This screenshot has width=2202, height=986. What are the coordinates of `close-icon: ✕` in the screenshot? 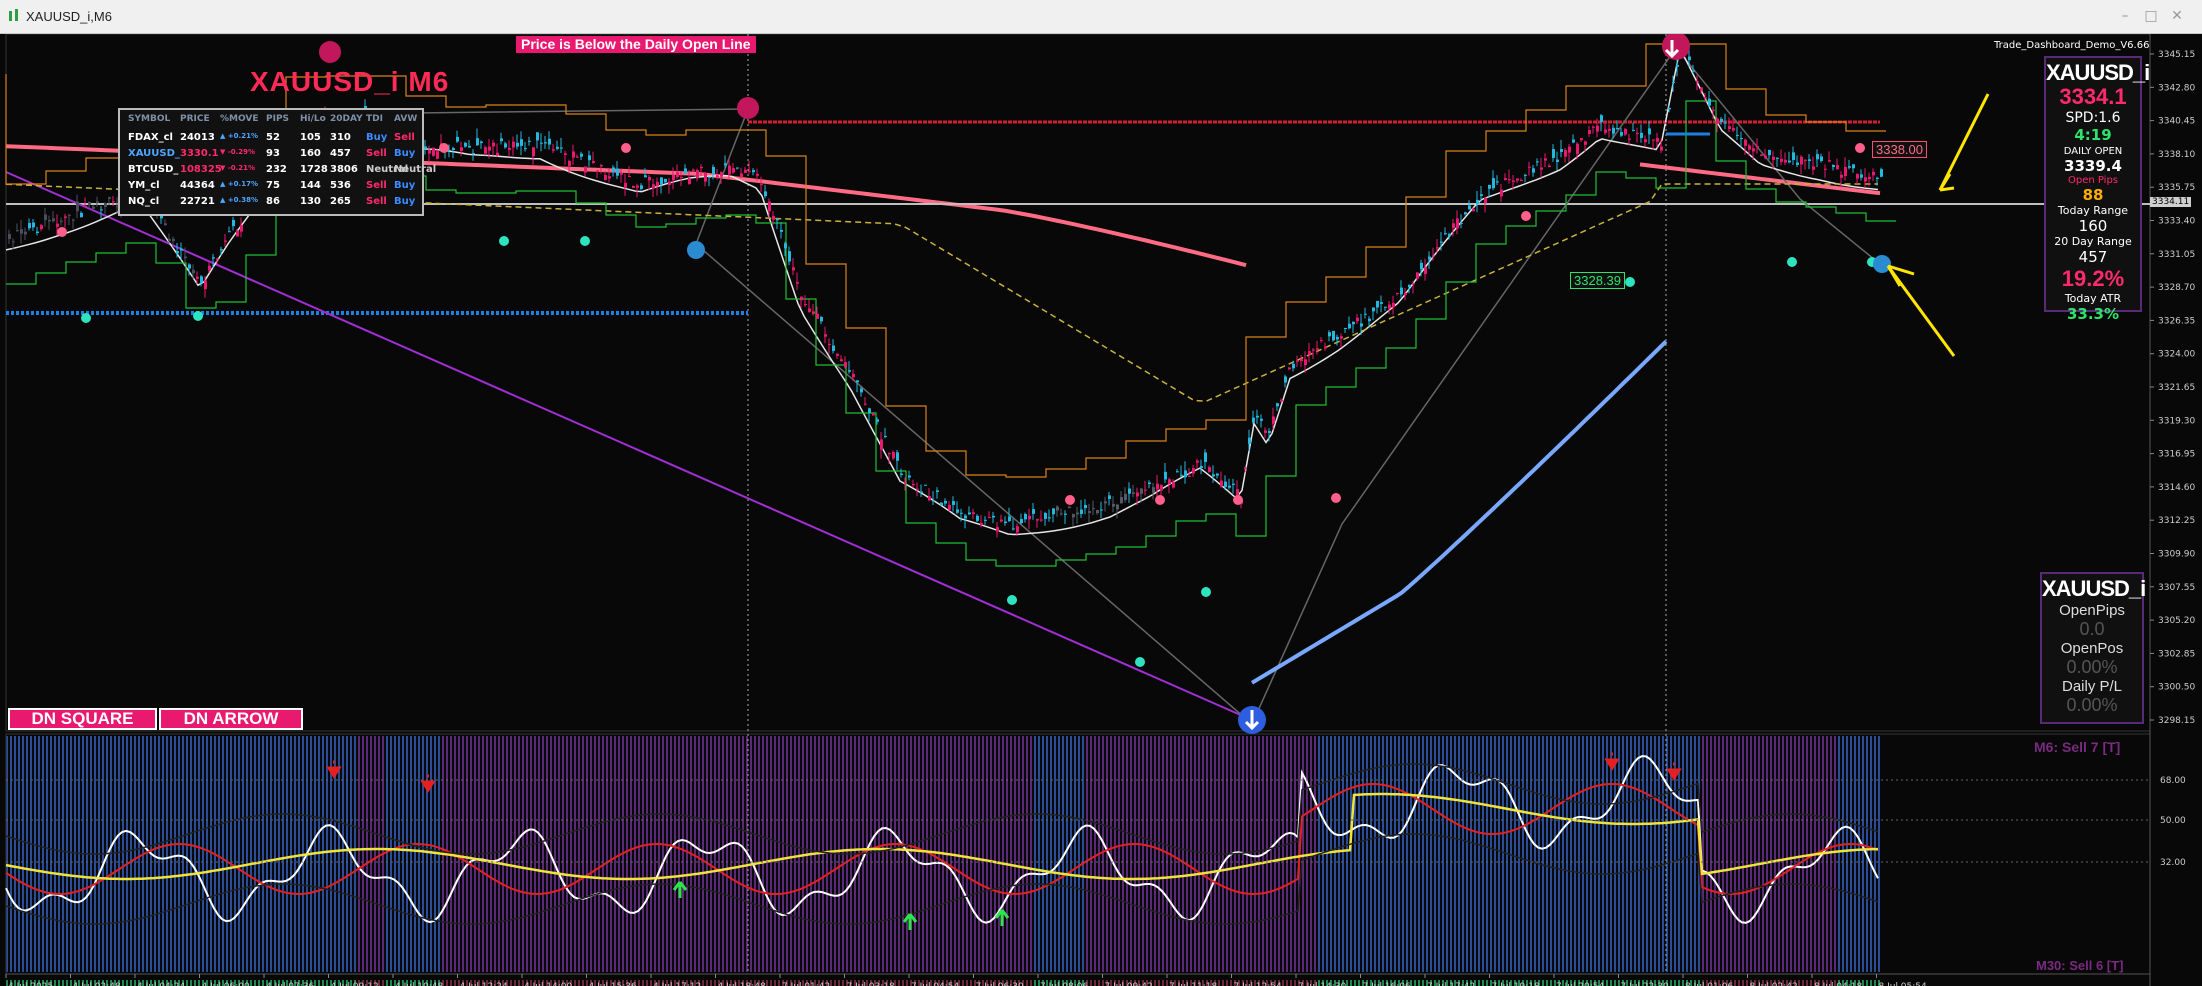 It's located at (2177, 16).